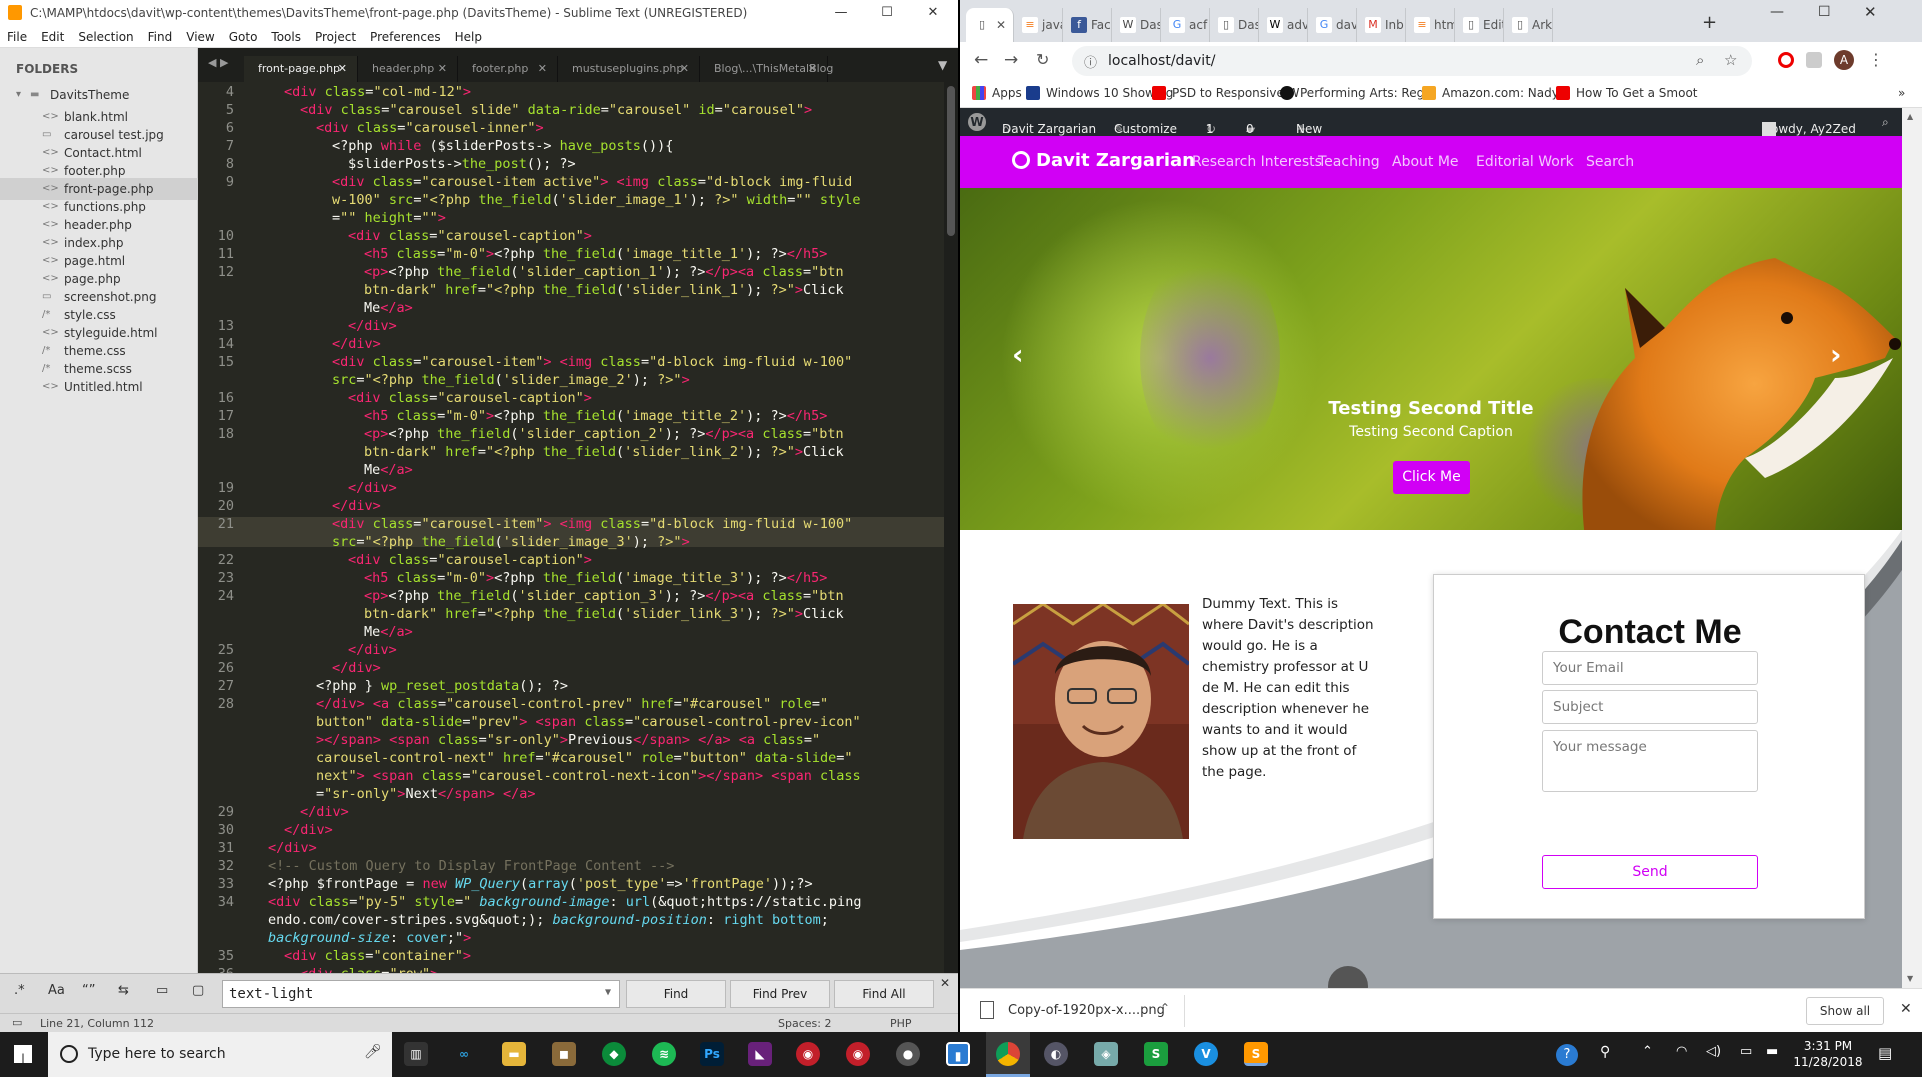  Describe the element at coordinates (243, 37) in the screenshot. I see `menu-goto: Goto` at that location.